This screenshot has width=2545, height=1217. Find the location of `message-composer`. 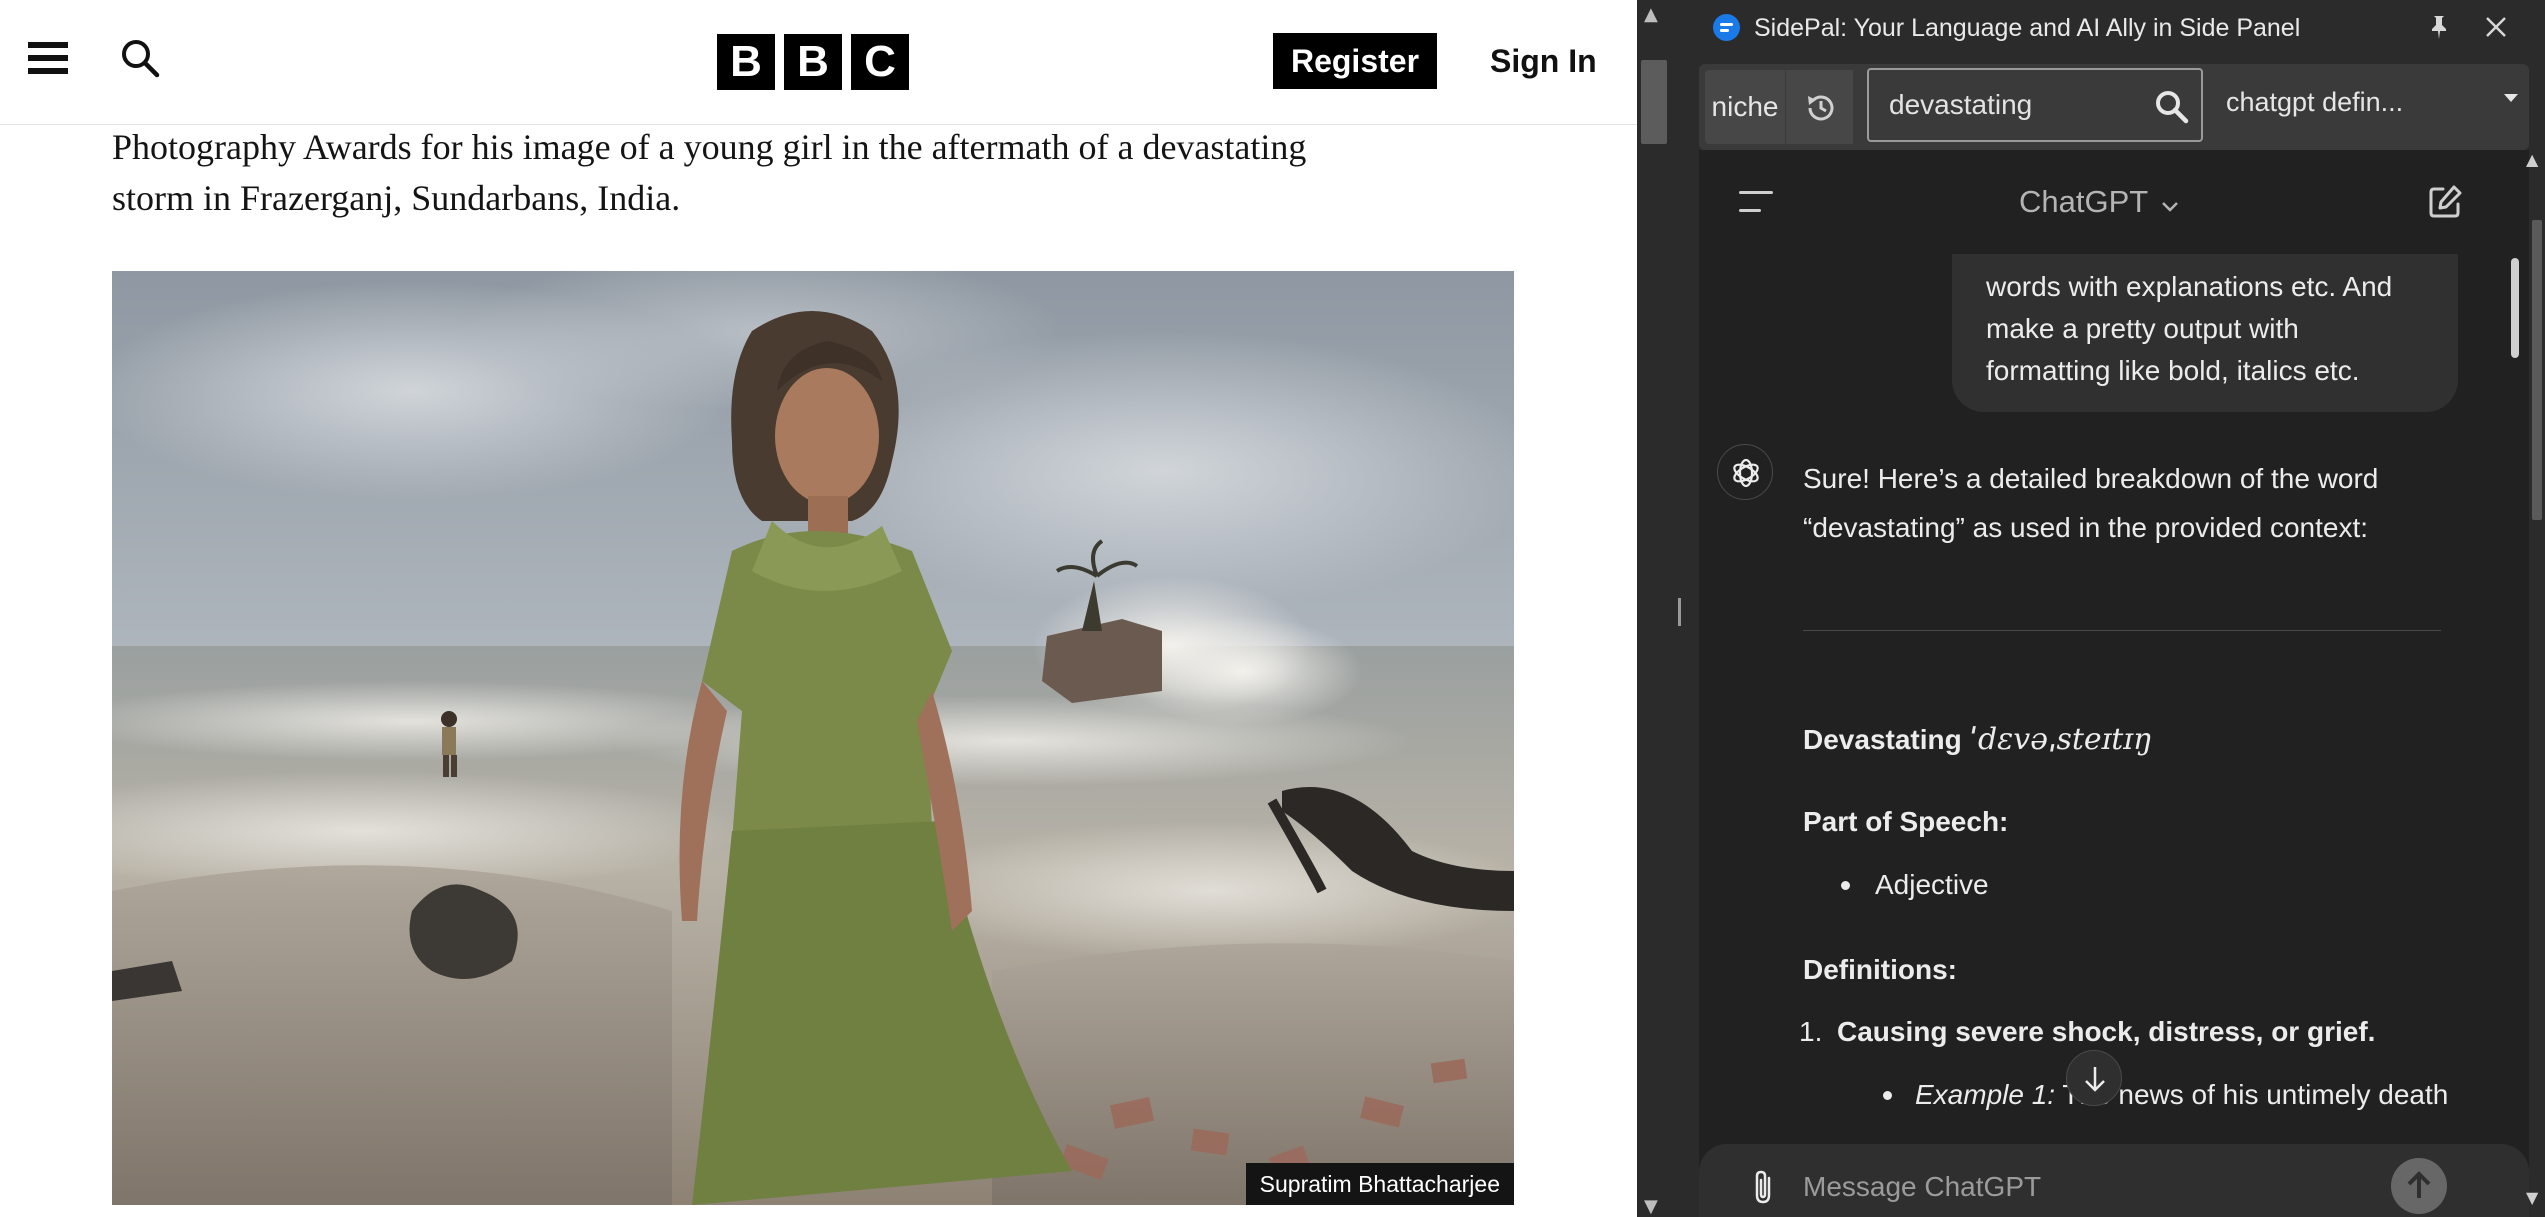

message-composer is located at coordinates (2114, 1180).